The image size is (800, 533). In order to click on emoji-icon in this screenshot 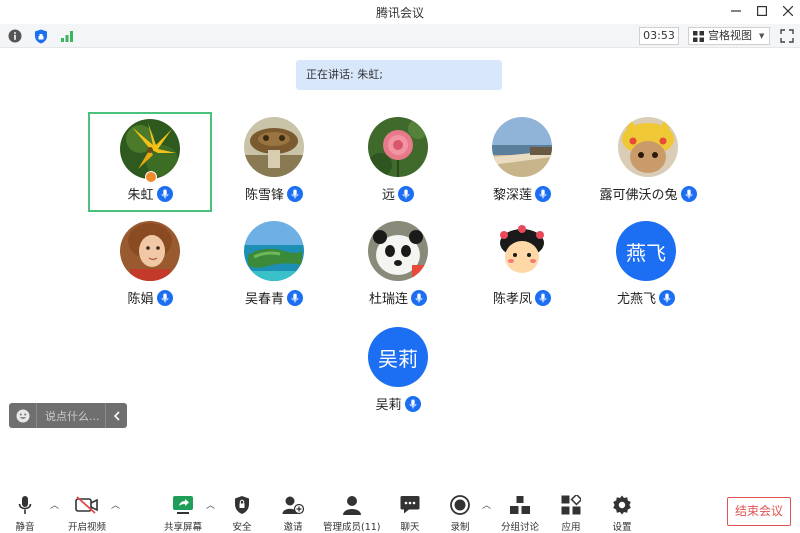, I will do `click(22, 415)`.